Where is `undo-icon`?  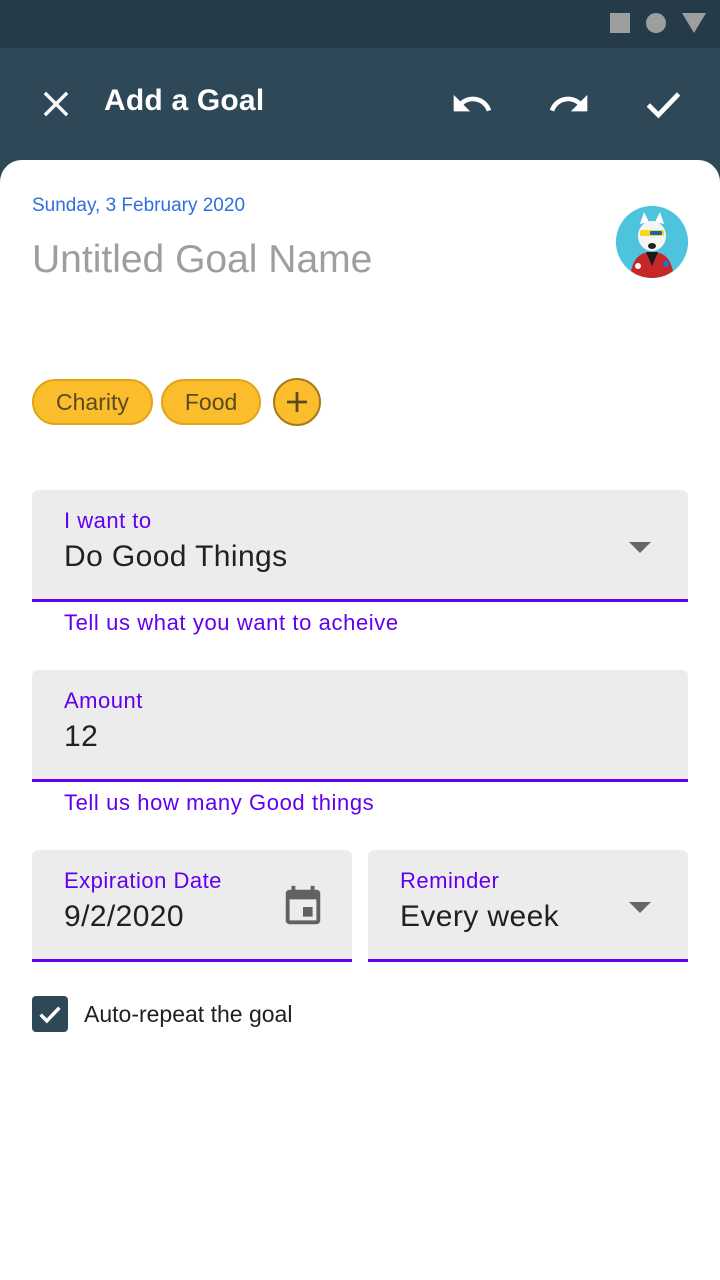 undo-icon is located at coordinates (472, 103).